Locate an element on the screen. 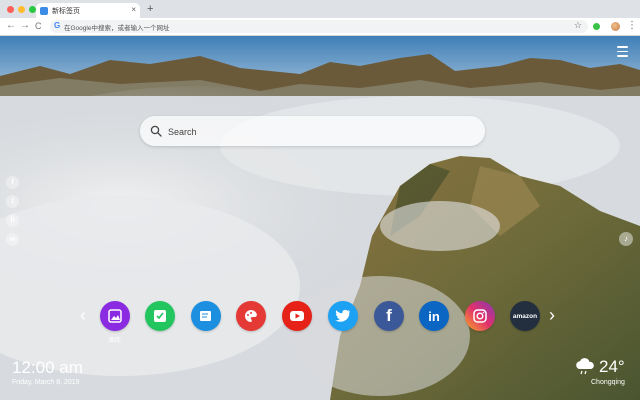  palette-icon is located at coordinates (251, 315).